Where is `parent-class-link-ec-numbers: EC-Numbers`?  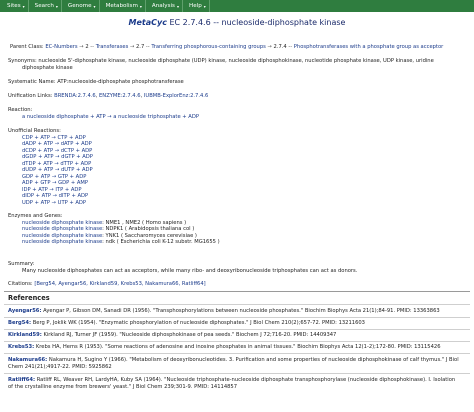 parent-class-link-ec-numbers: EC-Numbers is located at coordinates (61, 47).